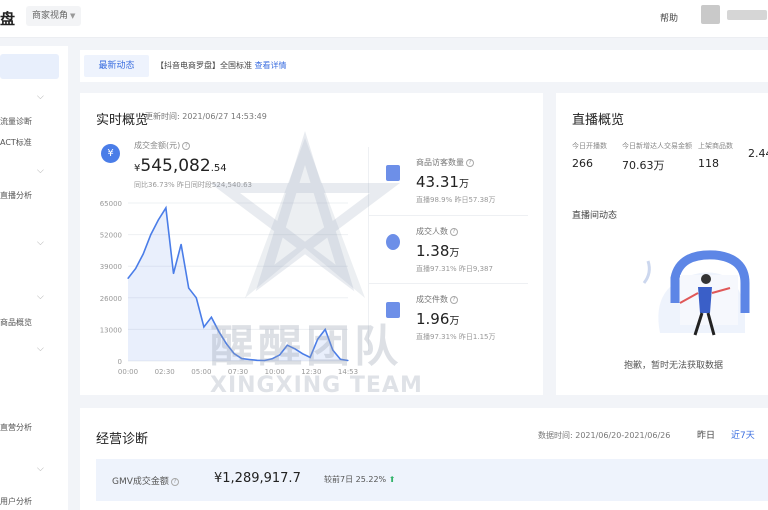  What do you see at coordinates (16, 427) in the screenshot?
I see `sidebar-item-direct: 直营分析` at bounding box center [16, 427].